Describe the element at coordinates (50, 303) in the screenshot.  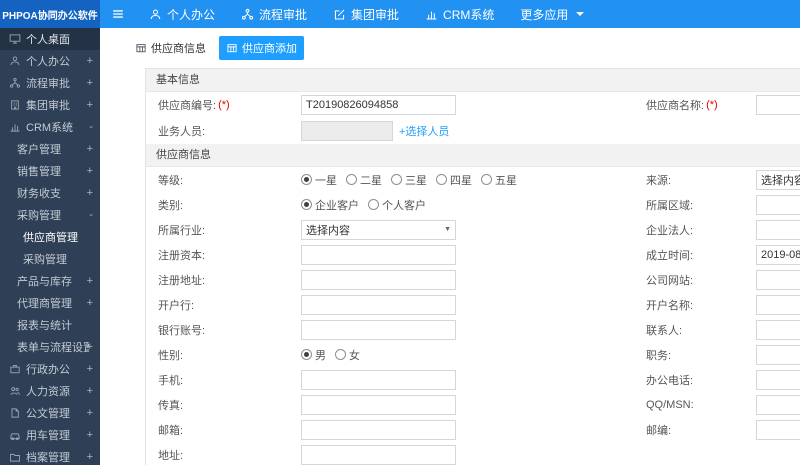
I see `sidebar-item-agent-mgmt: 代理商管理 +` at that location.